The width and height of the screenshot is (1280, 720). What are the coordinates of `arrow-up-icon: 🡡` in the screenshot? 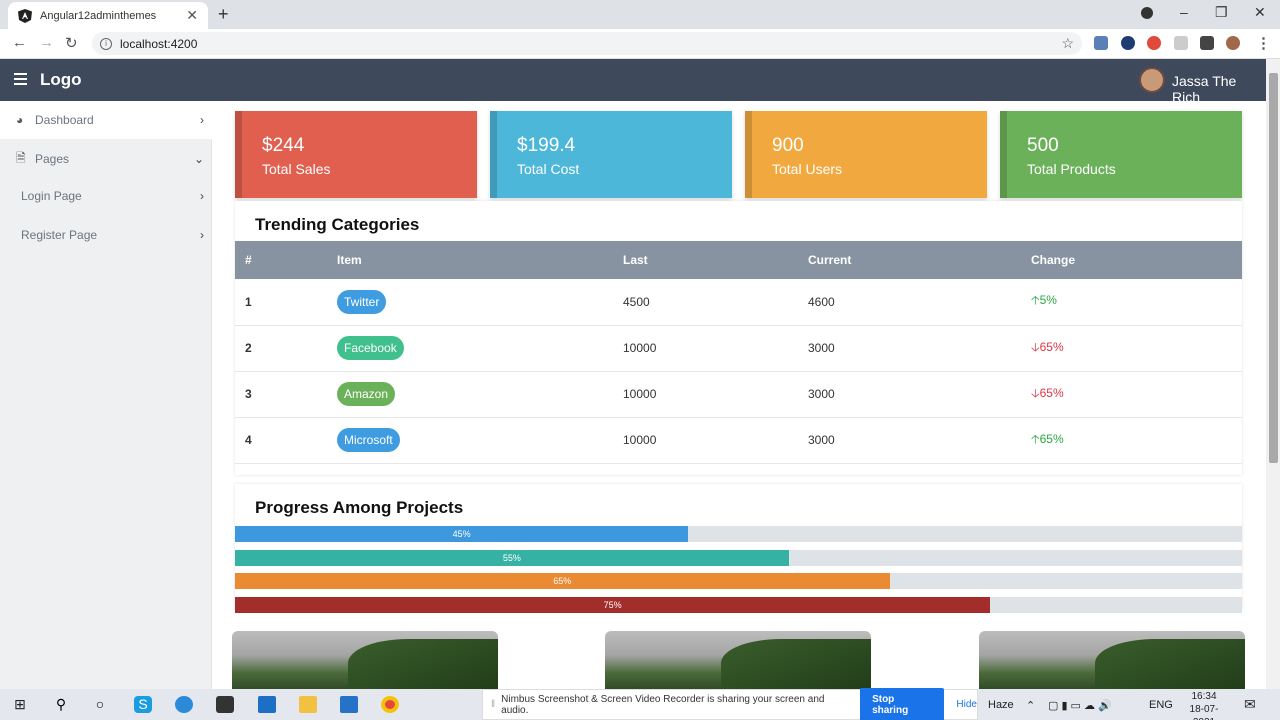 It's located at (1035, 300).